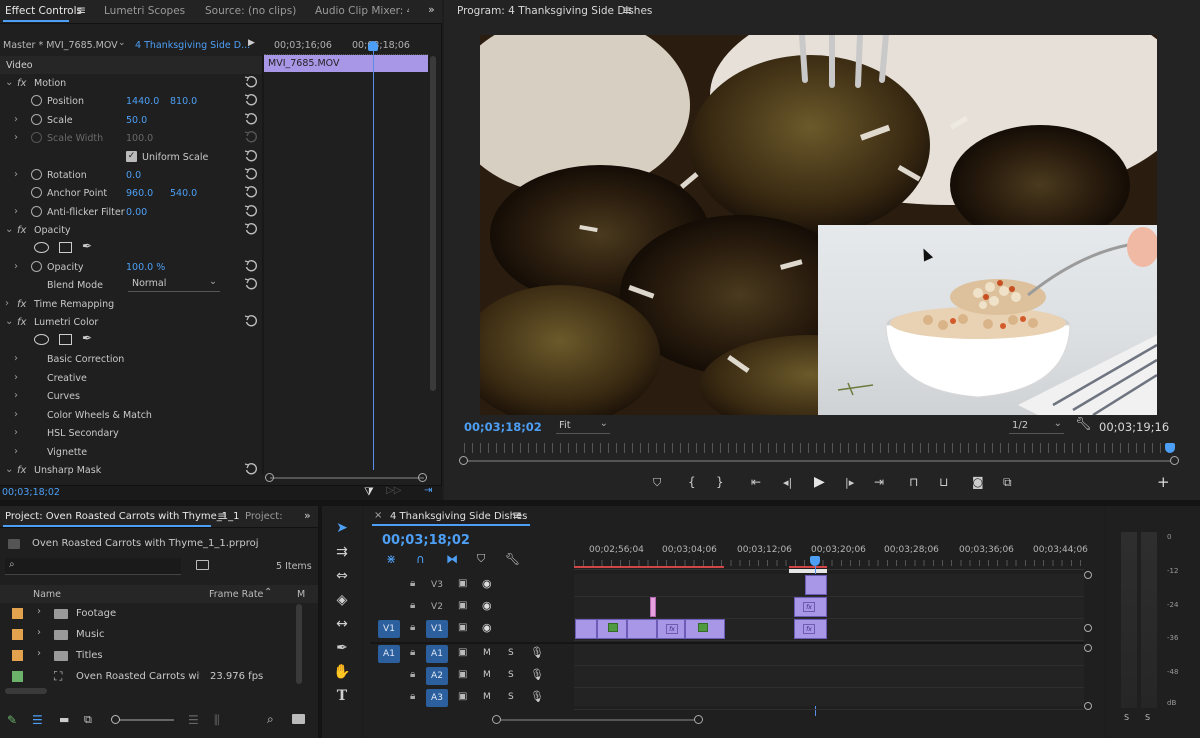 This screenshot has width=1200, height=738. I want to click on solo-button: S, so click(511, 697).